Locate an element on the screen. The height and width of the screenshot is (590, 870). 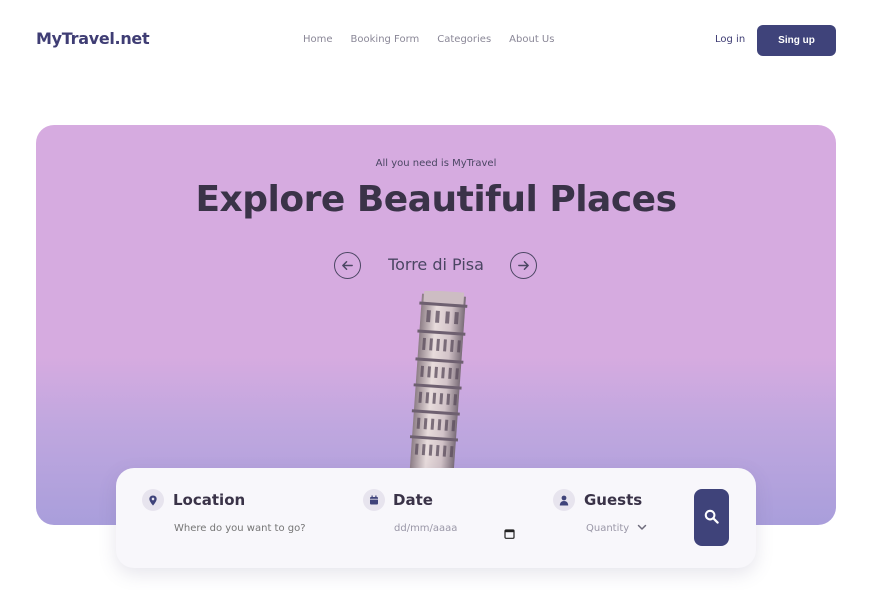
search-card: Location Date dd/mm/aaaa Guests Quantity is located at coordinates (436, 518).